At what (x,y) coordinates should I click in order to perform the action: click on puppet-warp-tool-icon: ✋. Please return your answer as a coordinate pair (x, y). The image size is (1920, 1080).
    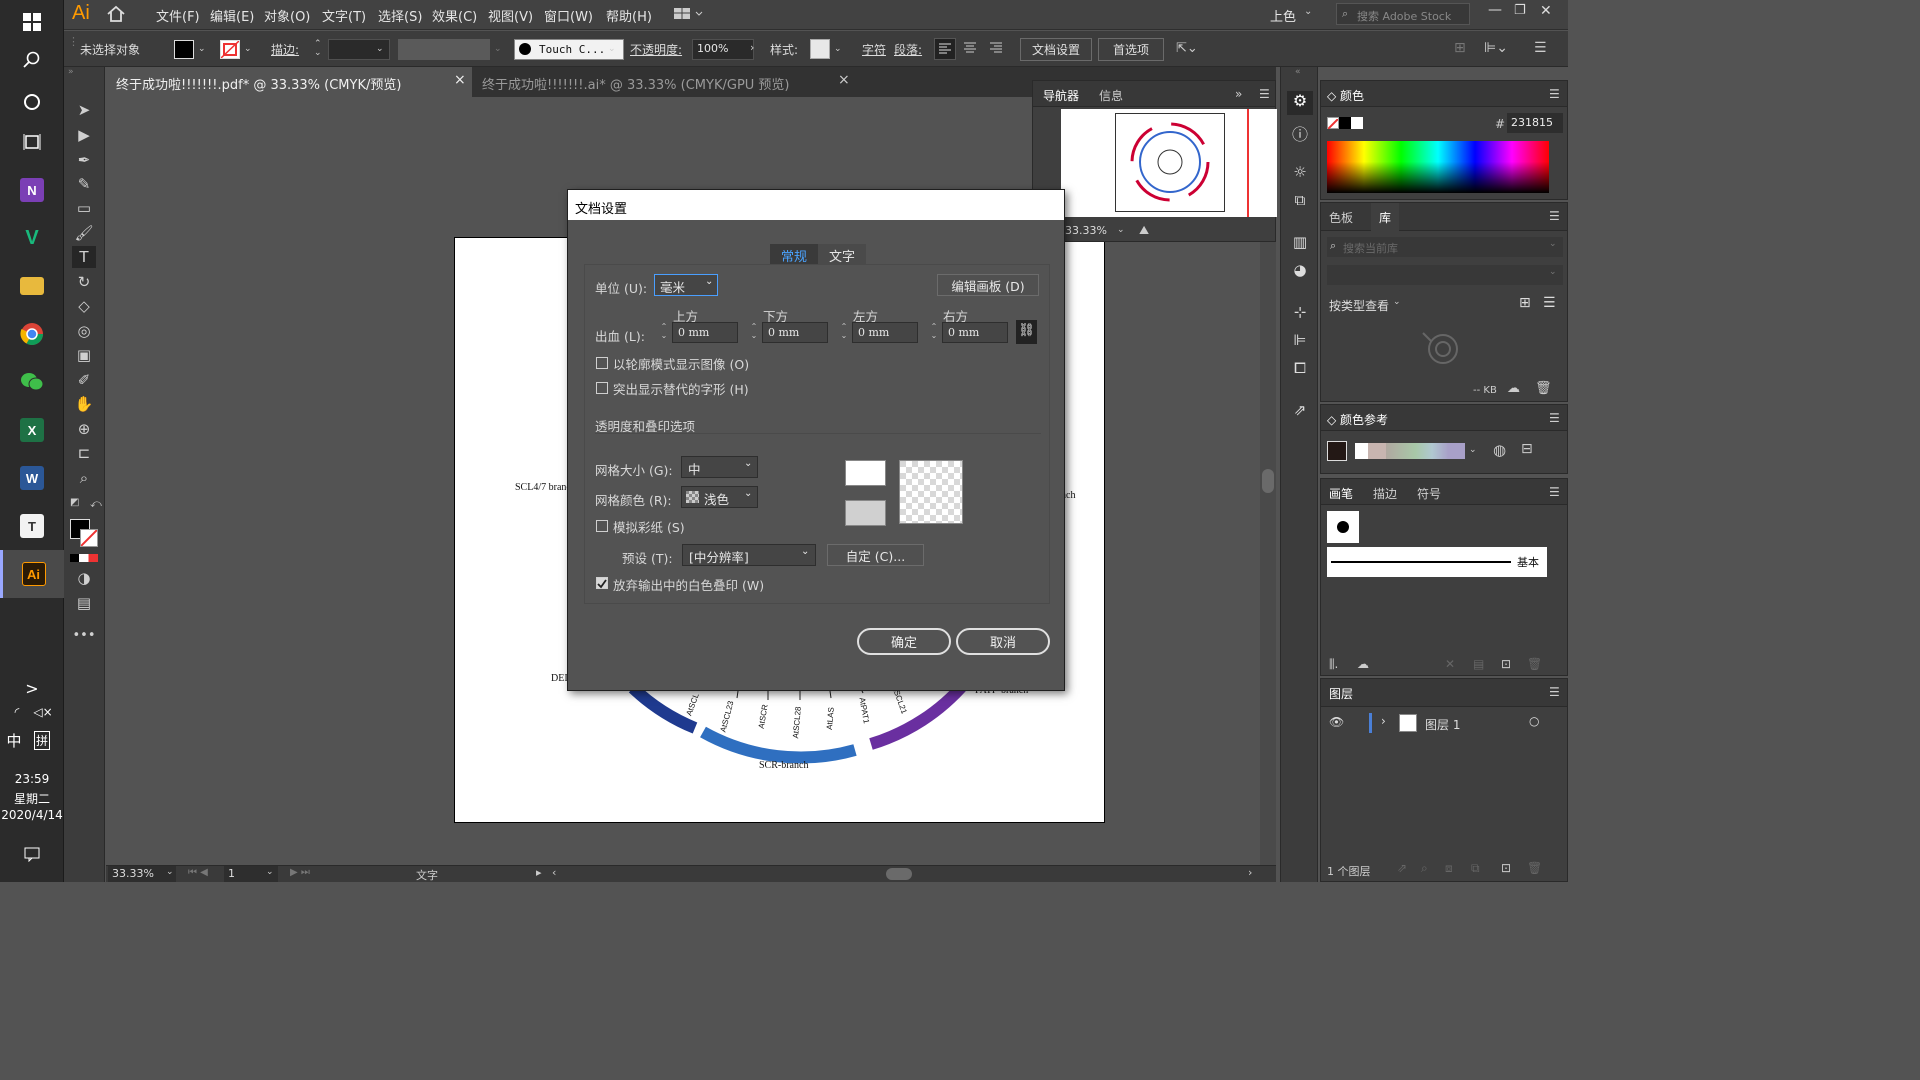
    Looking at the image, I should click on (84, 404).